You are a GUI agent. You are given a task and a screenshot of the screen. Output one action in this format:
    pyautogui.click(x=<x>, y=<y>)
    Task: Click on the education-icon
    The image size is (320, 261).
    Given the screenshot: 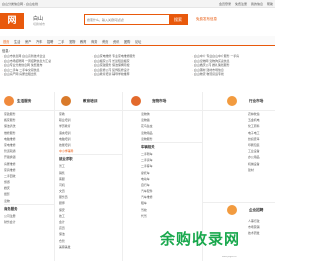 What is the action you would take?
    pyautogui.click(x=66, y=101)
    